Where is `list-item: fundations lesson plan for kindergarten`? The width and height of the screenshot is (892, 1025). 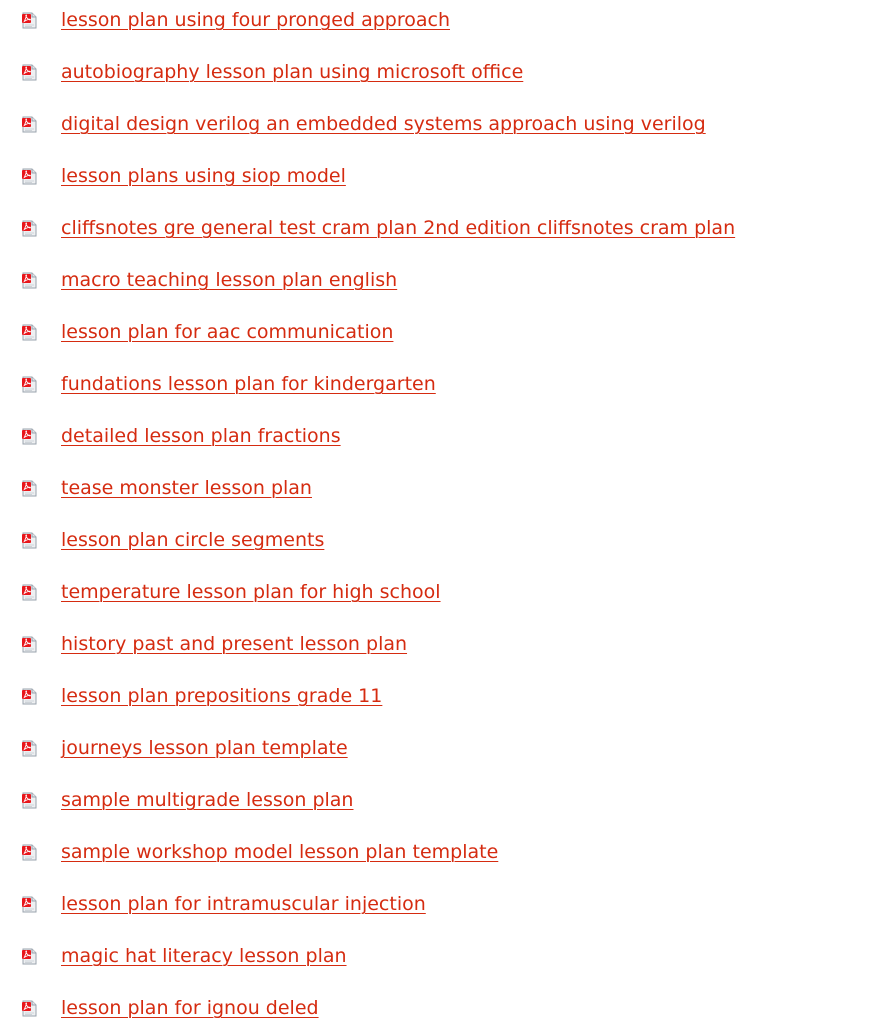 list-item: fundations lesson plan for kindergarten is located at coordinates (446, 385).